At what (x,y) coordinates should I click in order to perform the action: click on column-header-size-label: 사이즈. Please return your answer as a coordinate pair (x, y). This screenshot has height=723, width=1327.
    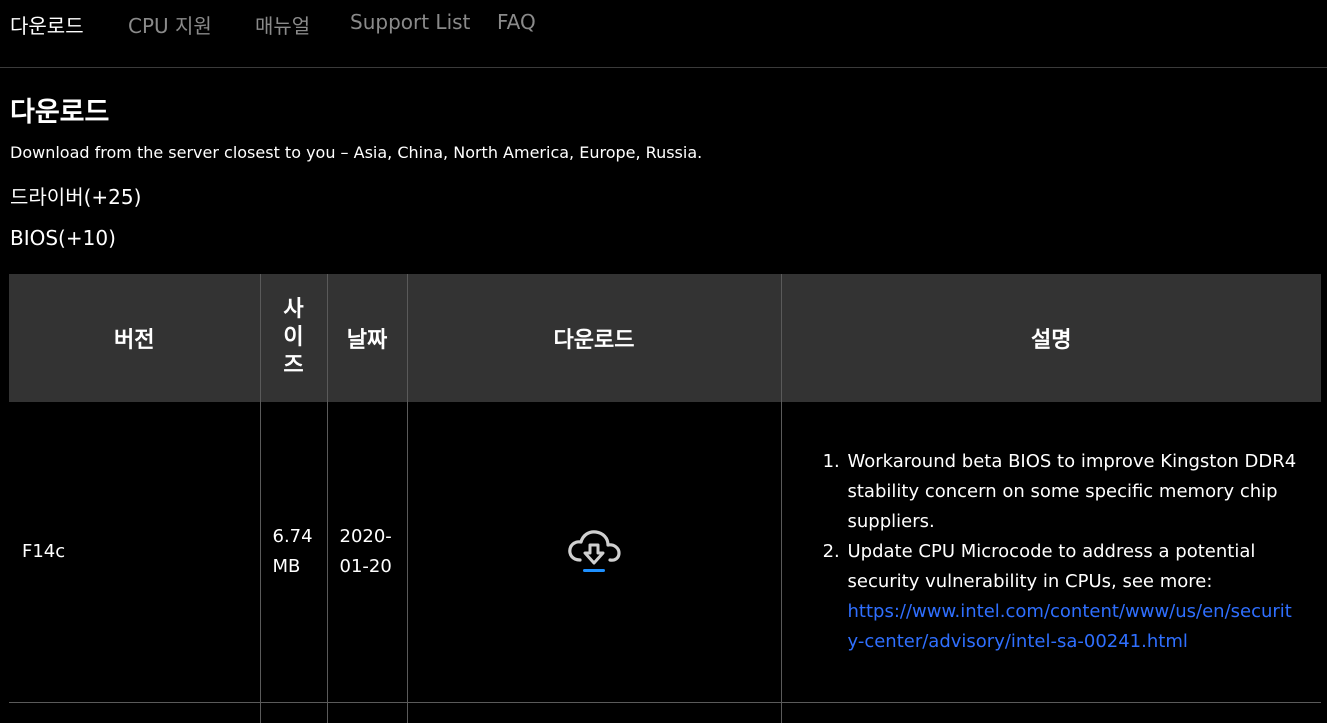
    Looking at the image, I should click on (293, 338).